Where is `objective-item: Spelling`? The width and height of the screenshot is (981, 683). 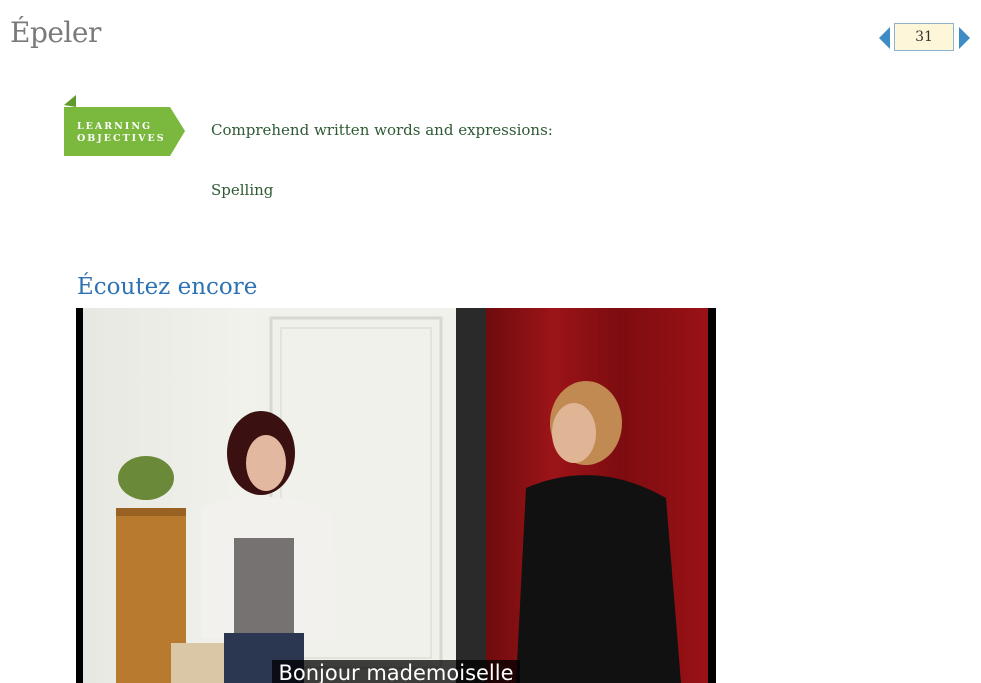 objective-item: Spelling is located at coordinates (242, 190).